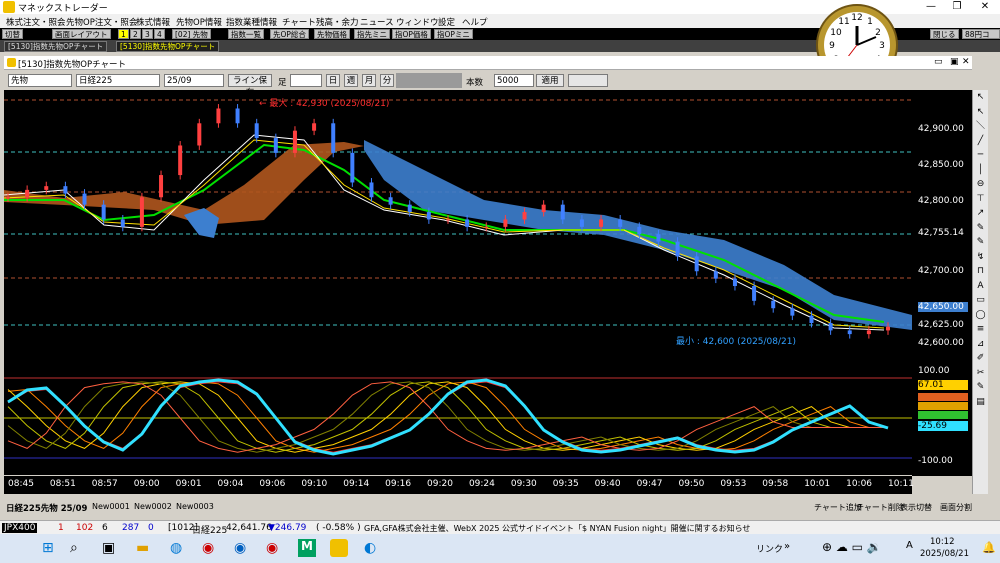 The image size is (1000, 563). Describe the element at coordinates (176, 548) in the screenshot. I see `edge-icon: ◍` at that location.